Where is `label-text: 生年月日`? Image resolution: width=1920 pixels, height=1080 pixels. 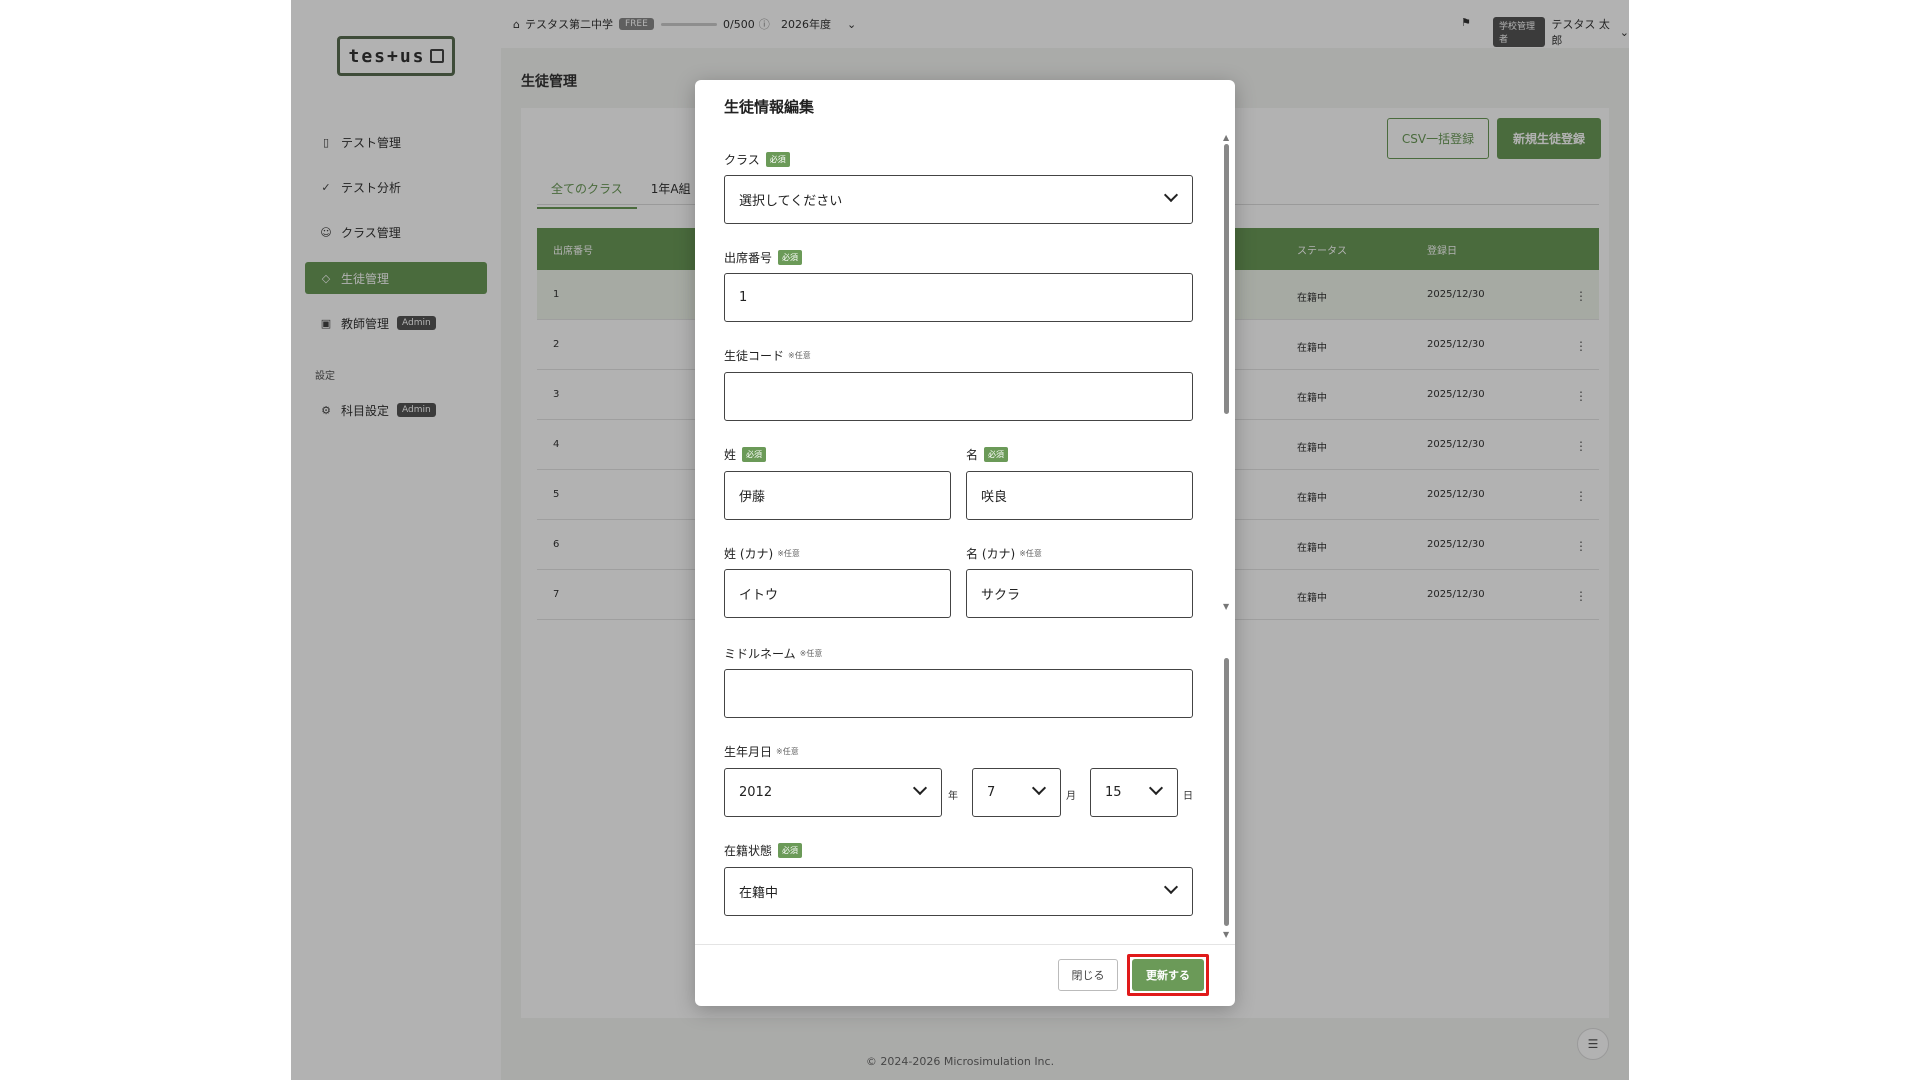 label-text: 生年月日 is located at coordinates (748, 752).